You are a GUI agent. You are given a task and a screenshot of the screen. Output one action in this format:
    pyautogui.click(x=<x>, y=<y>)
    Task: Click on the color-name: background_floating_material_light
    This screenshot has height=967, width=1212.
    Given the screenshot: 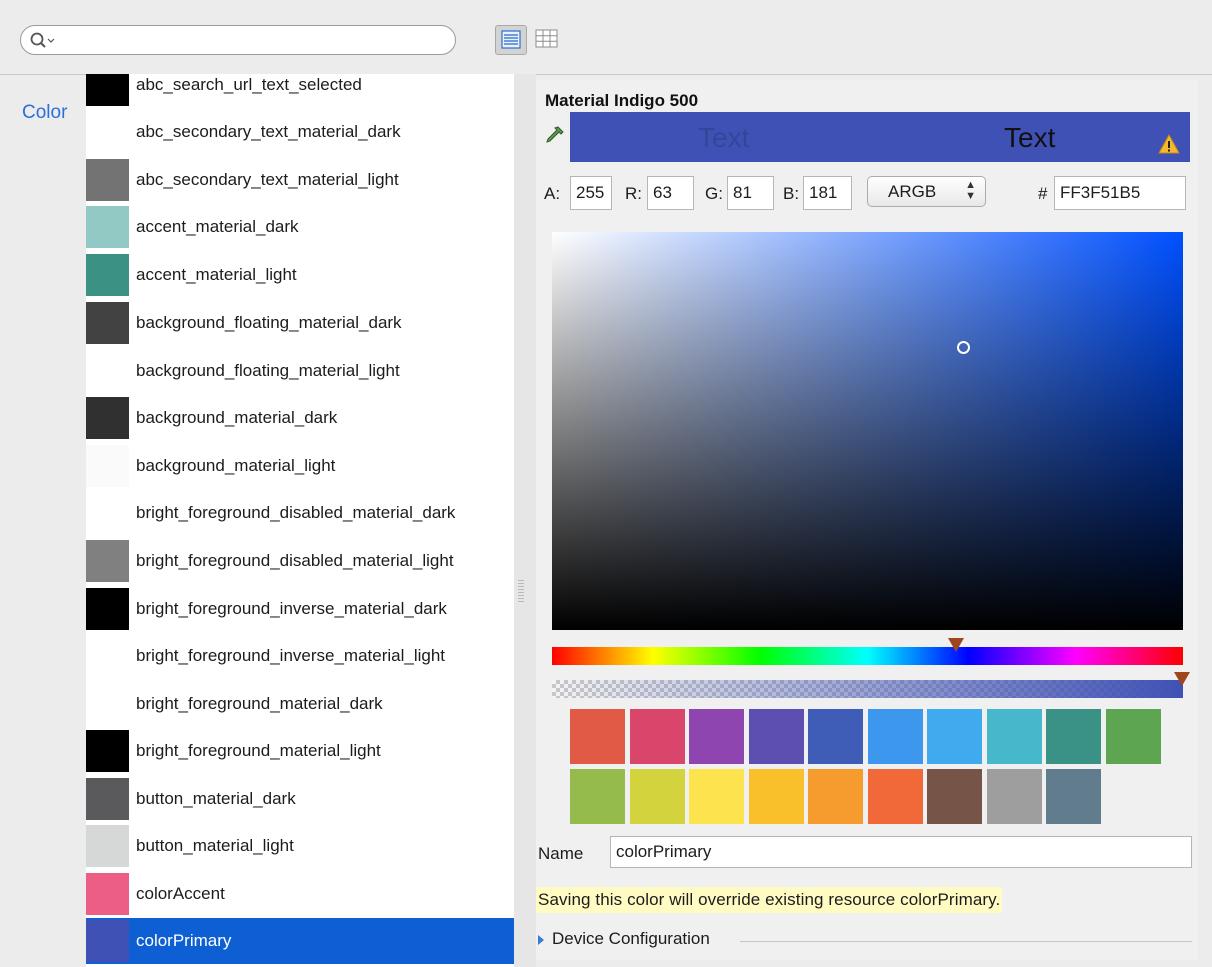 What is the action you would take?
    pyautogui.click(x=268, y=370)
    